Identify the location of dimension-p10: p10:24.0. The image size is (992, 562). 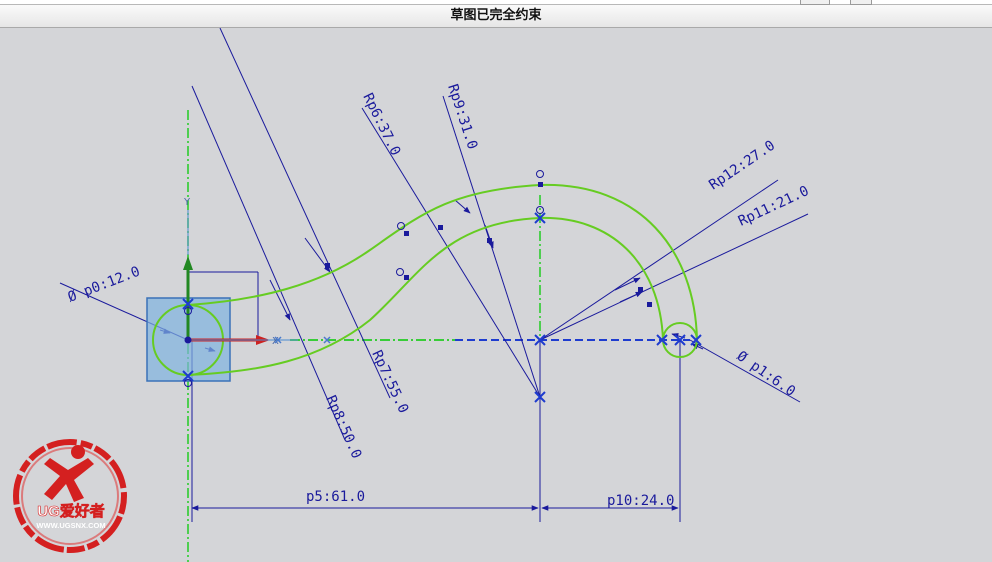
(640, 501).